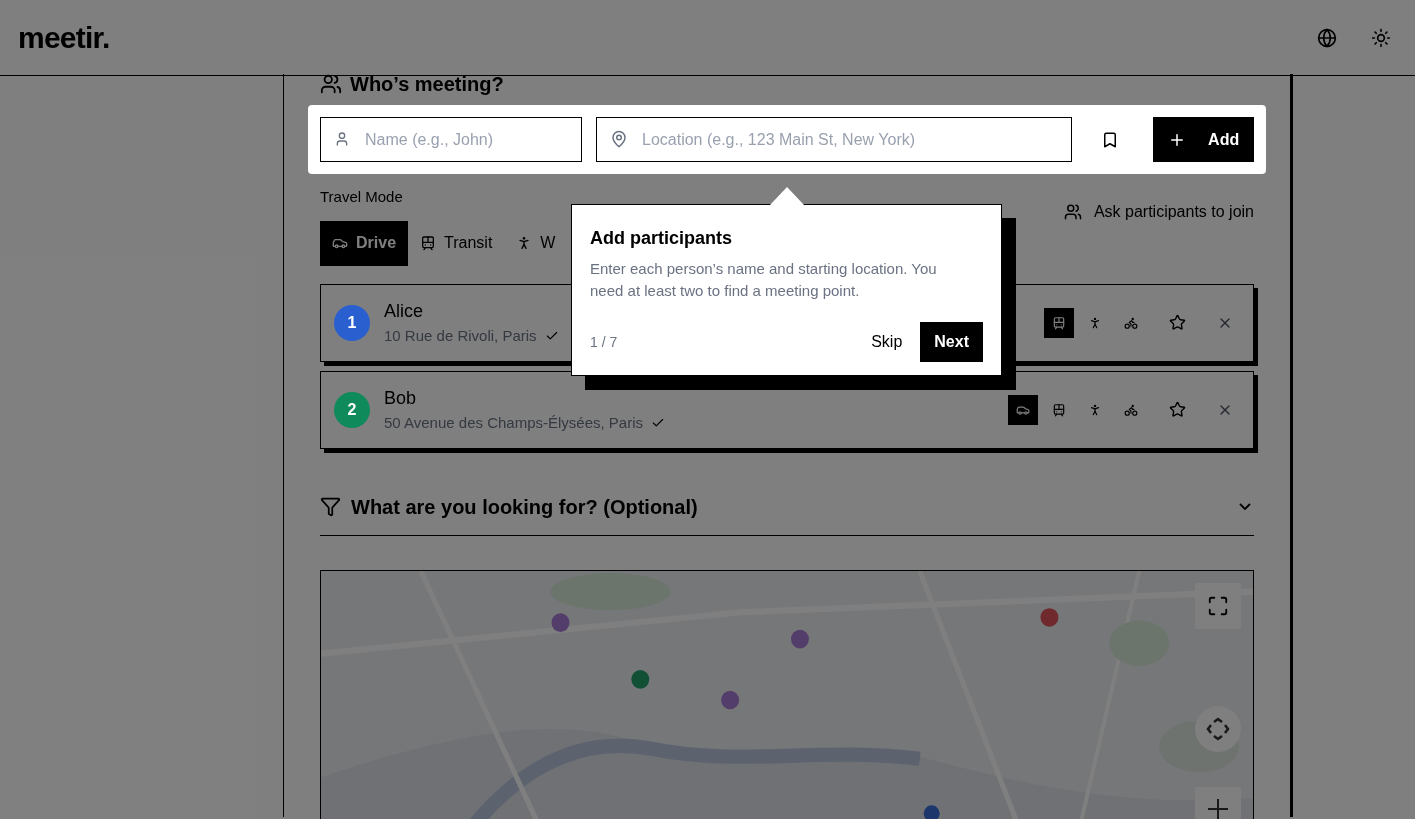  I want to click on tooltip-text: Enter each person’s name and starting location. You need at least two to find a meeting point., so click(764, 280).